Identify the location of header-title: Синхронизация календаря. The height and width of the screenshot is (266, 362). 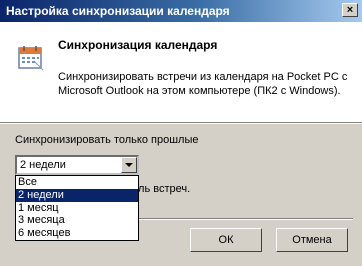
(138, 45).